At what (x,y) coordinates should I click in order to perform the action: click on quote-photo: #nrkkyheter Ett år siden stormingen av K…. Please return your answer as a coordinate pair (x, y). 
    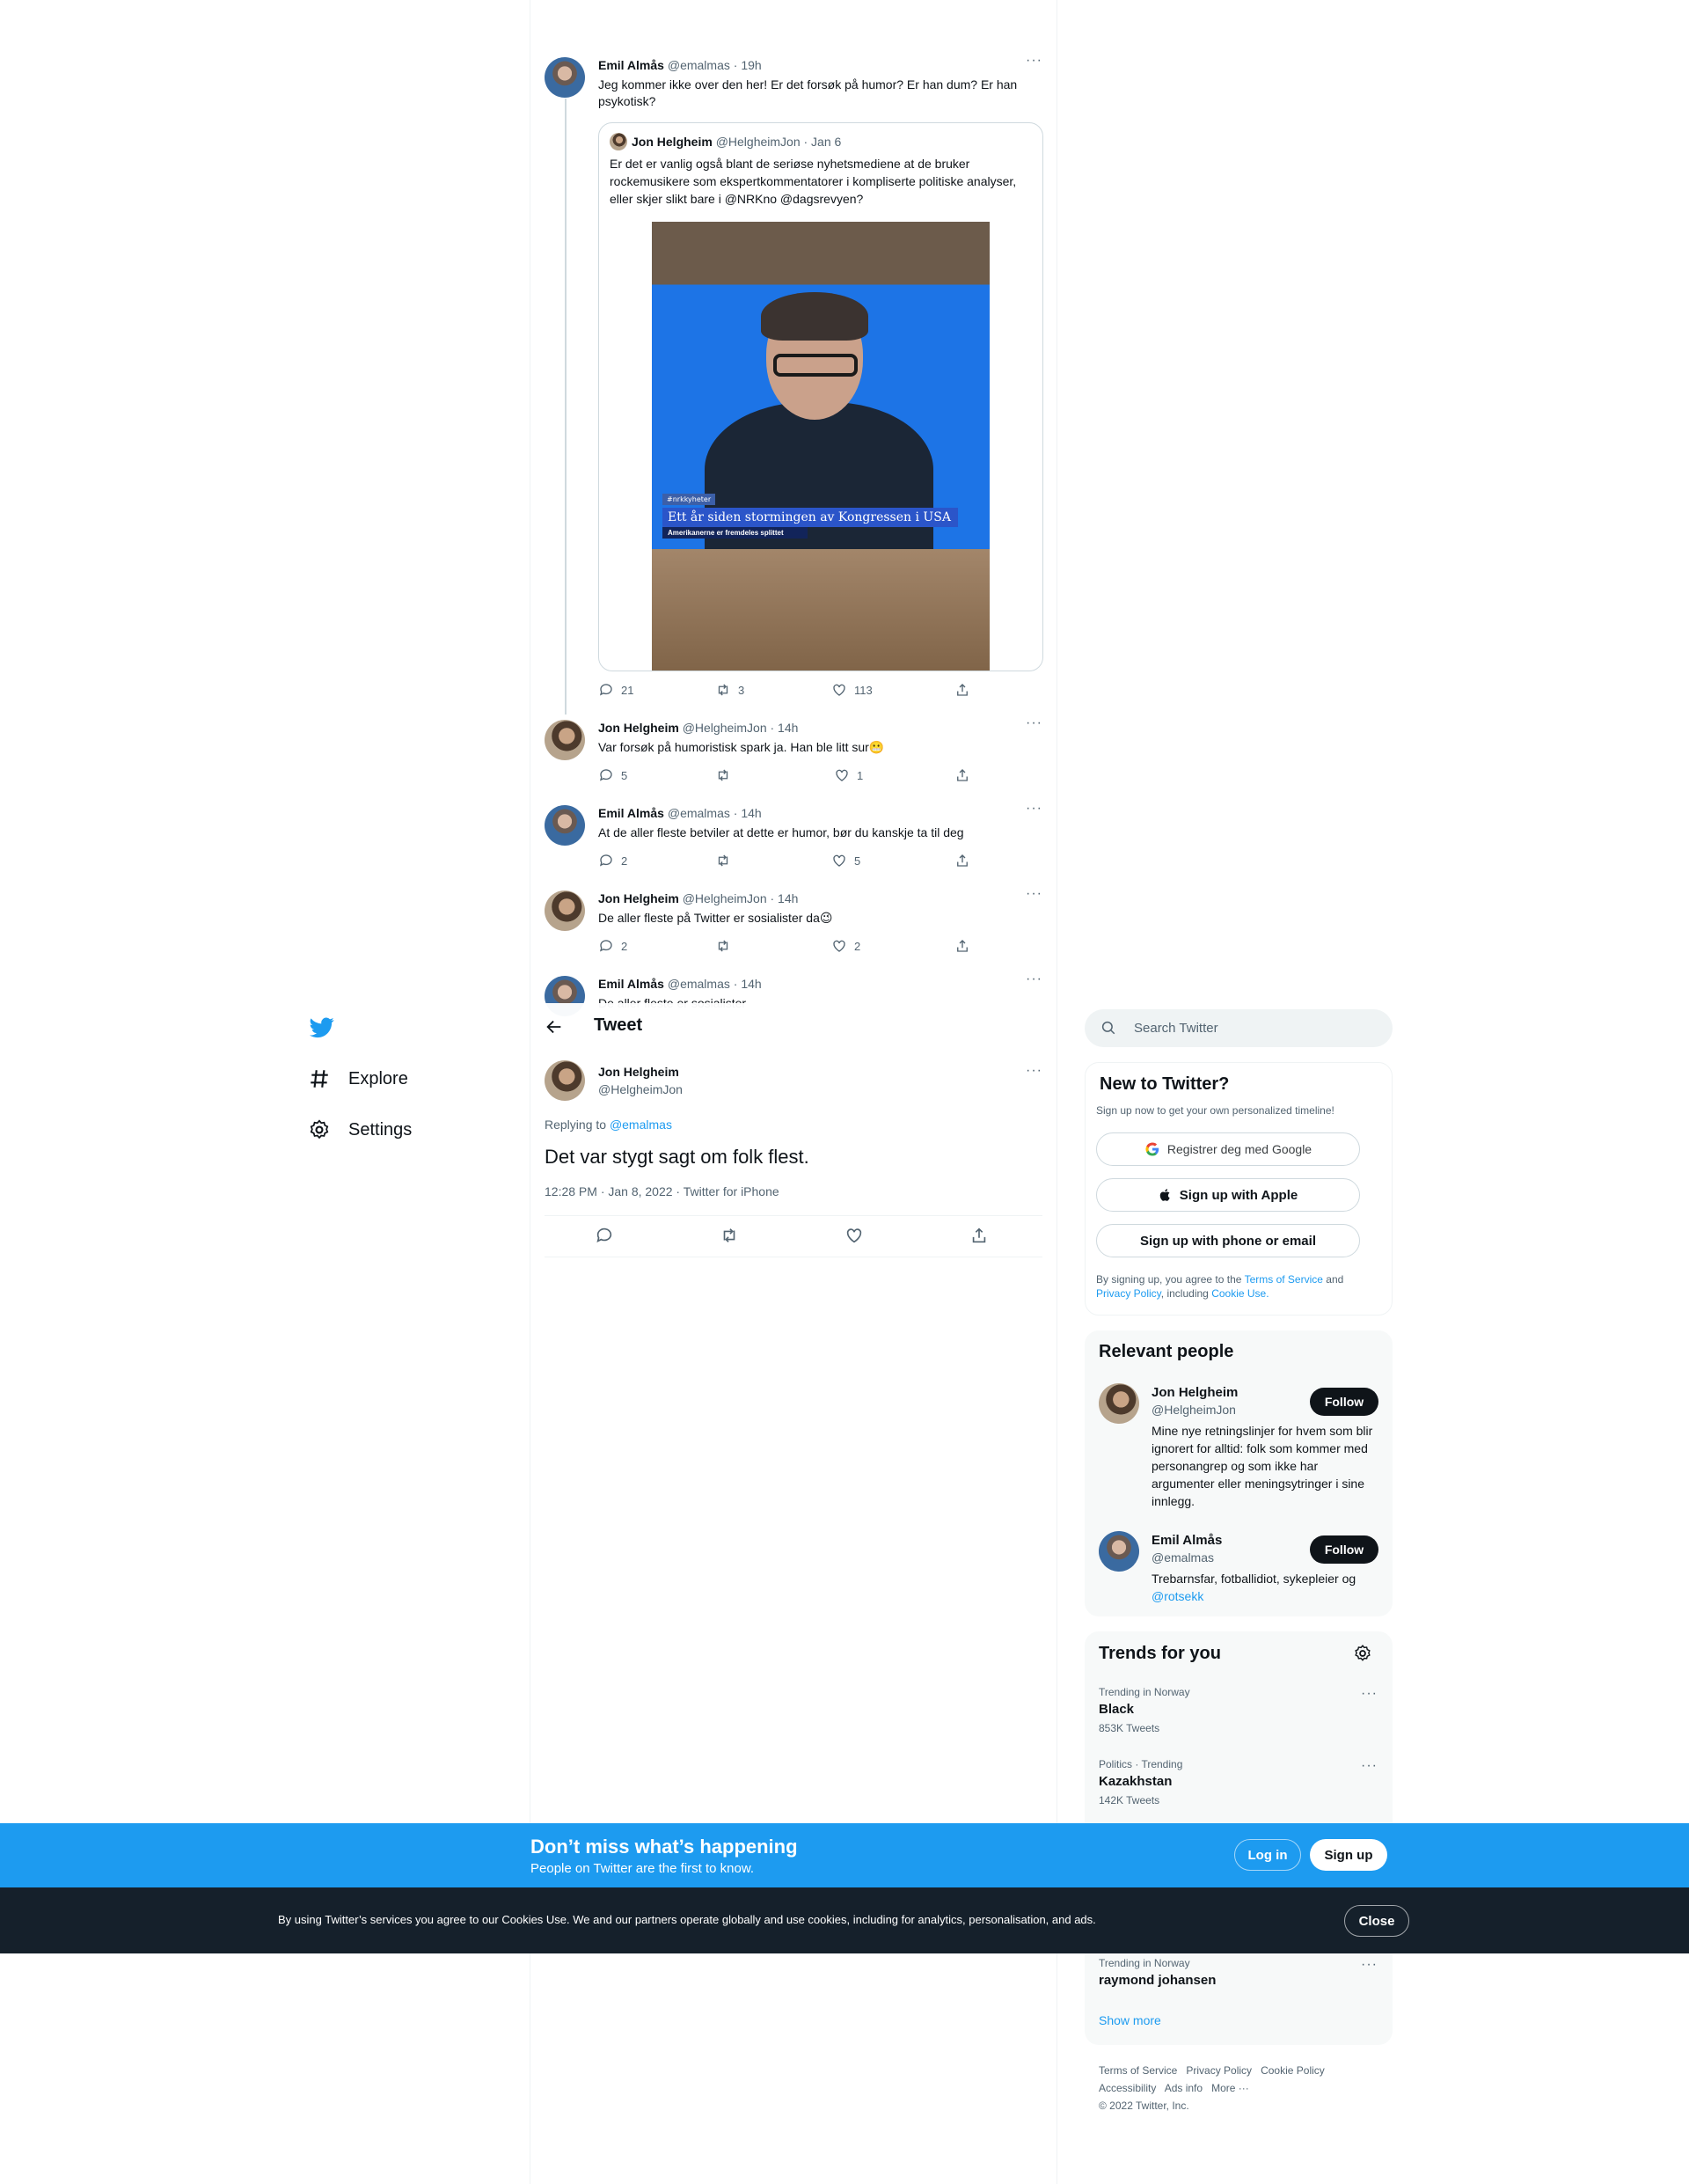
    Looking at the image, I should click on (821, 446).